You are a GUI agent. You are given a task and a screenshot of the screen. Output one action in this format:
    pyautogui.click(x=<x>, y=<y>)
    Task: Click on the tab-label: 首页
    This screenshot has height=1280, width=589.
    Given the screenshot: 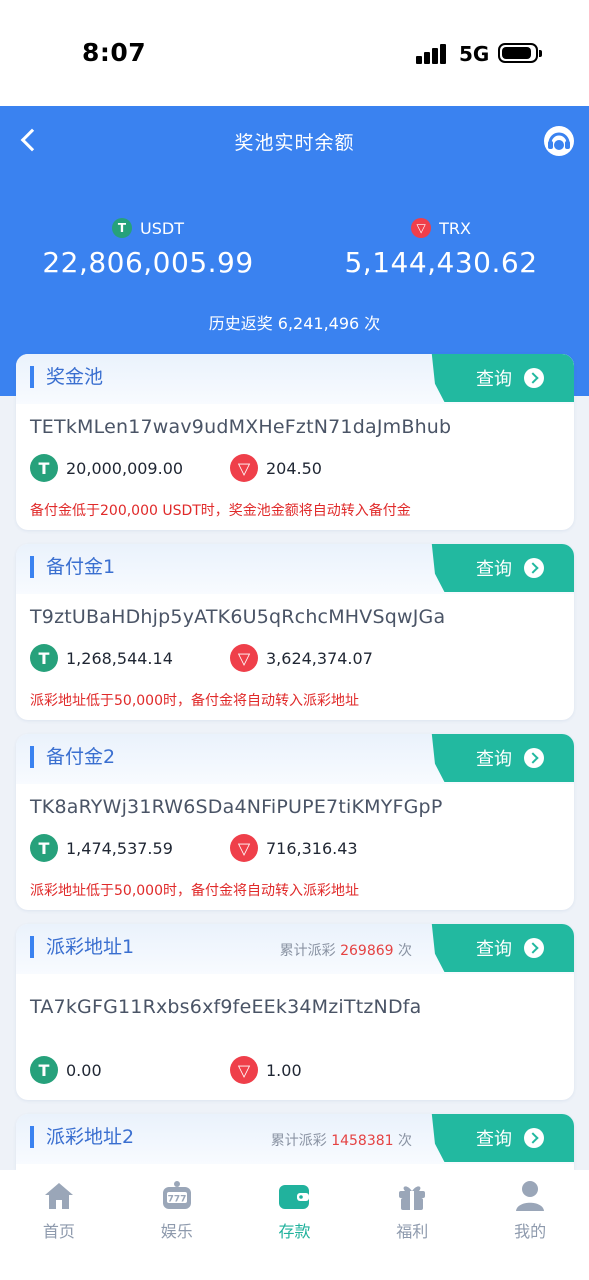 What is the action you would take?
    pyautogui.click(x=58, y=1231)
    